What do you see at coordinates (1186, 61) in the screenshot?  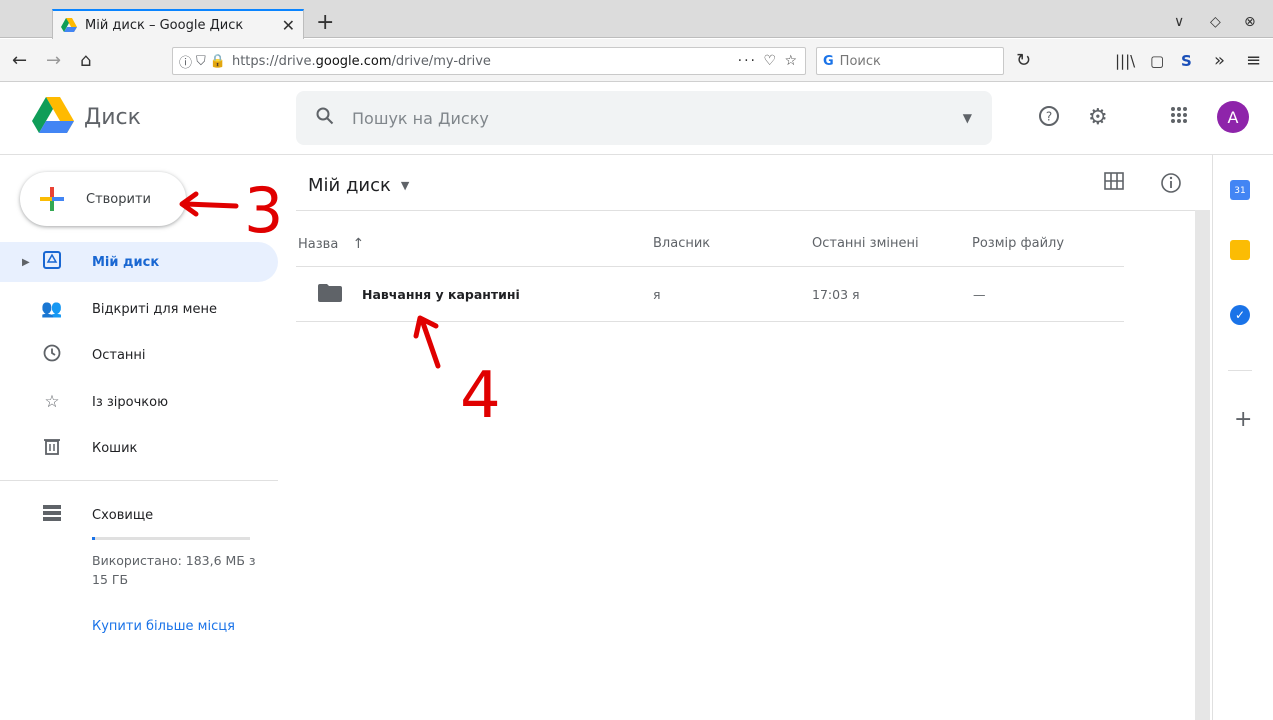 I see `extension-icon: S` at bounding box center [1186, 61].